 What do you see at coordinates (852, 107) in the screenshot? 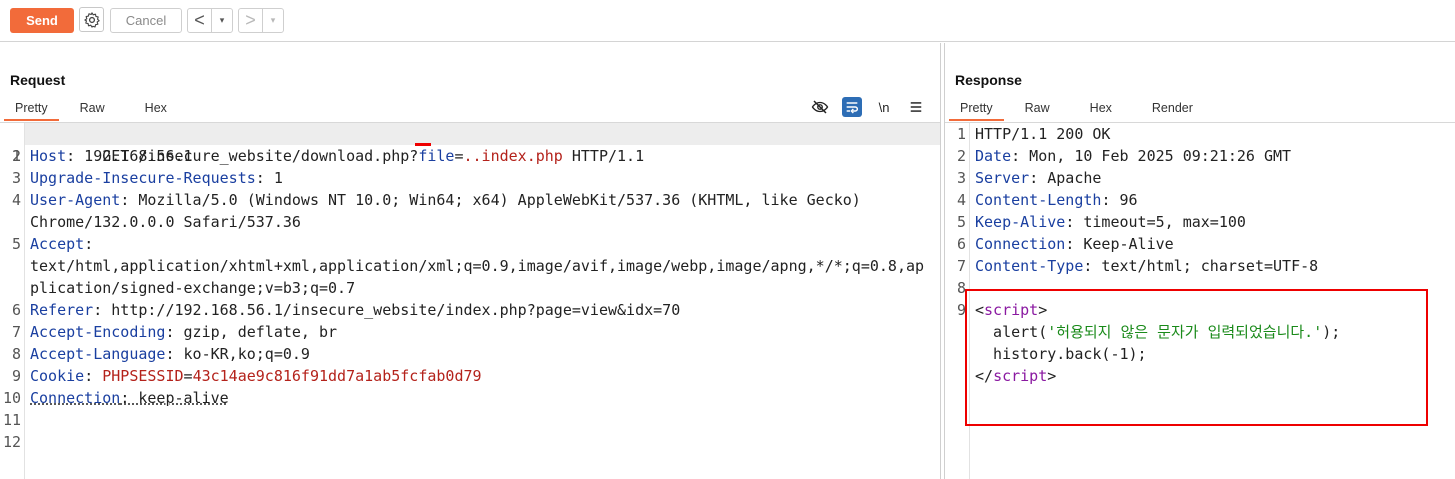
I see `wrap-lines-icon` at bounding box center [852, 107].